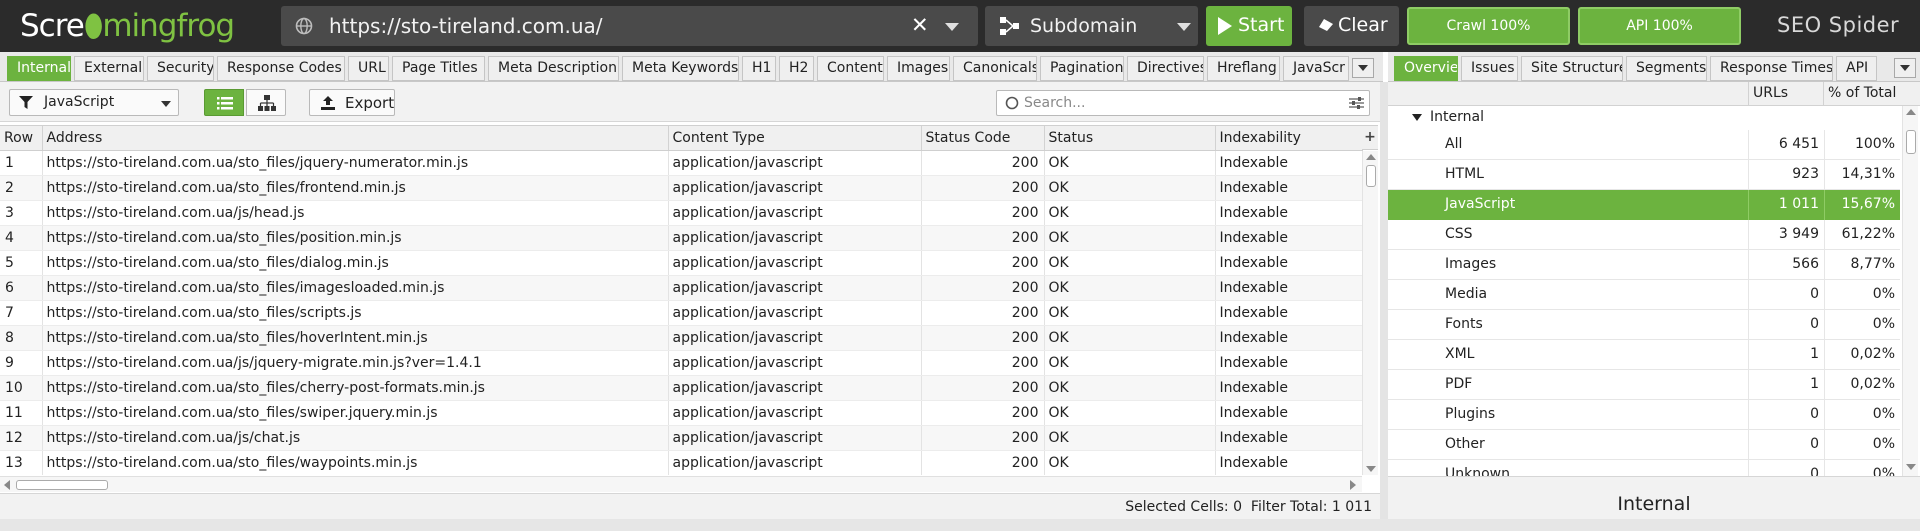 This screenshot has width=1920, height=531. Describe the element at coordinates (355, 138) in the screenshot. I see `column-header-address: Address` at that location.